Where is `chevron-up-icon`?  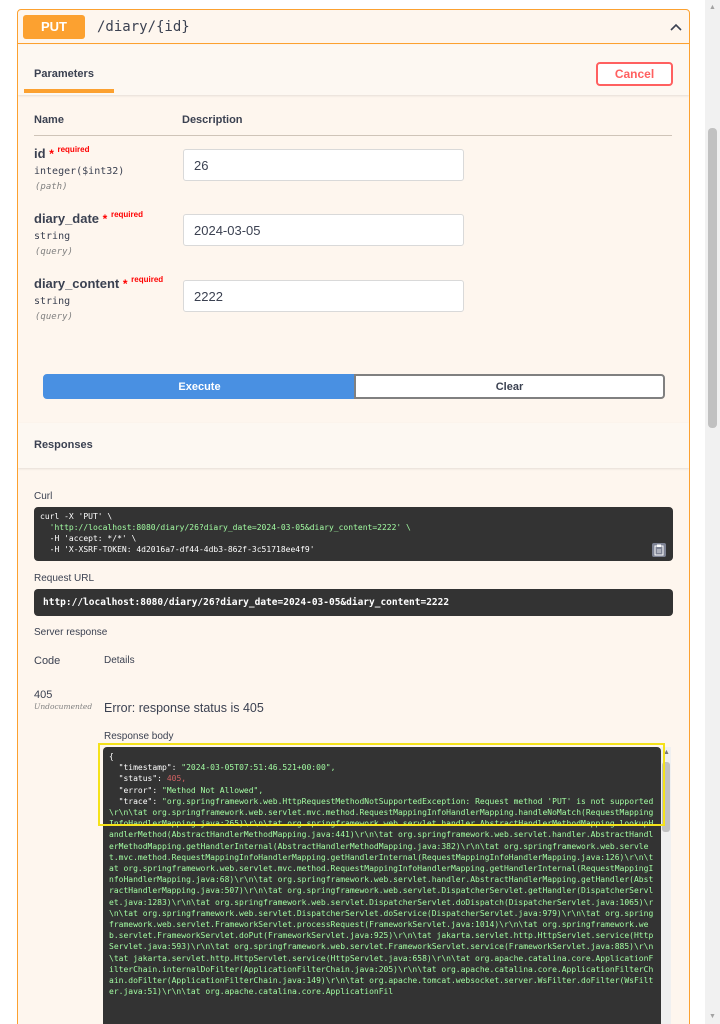
chevron-up-icon is located at coordinates (676, 27).